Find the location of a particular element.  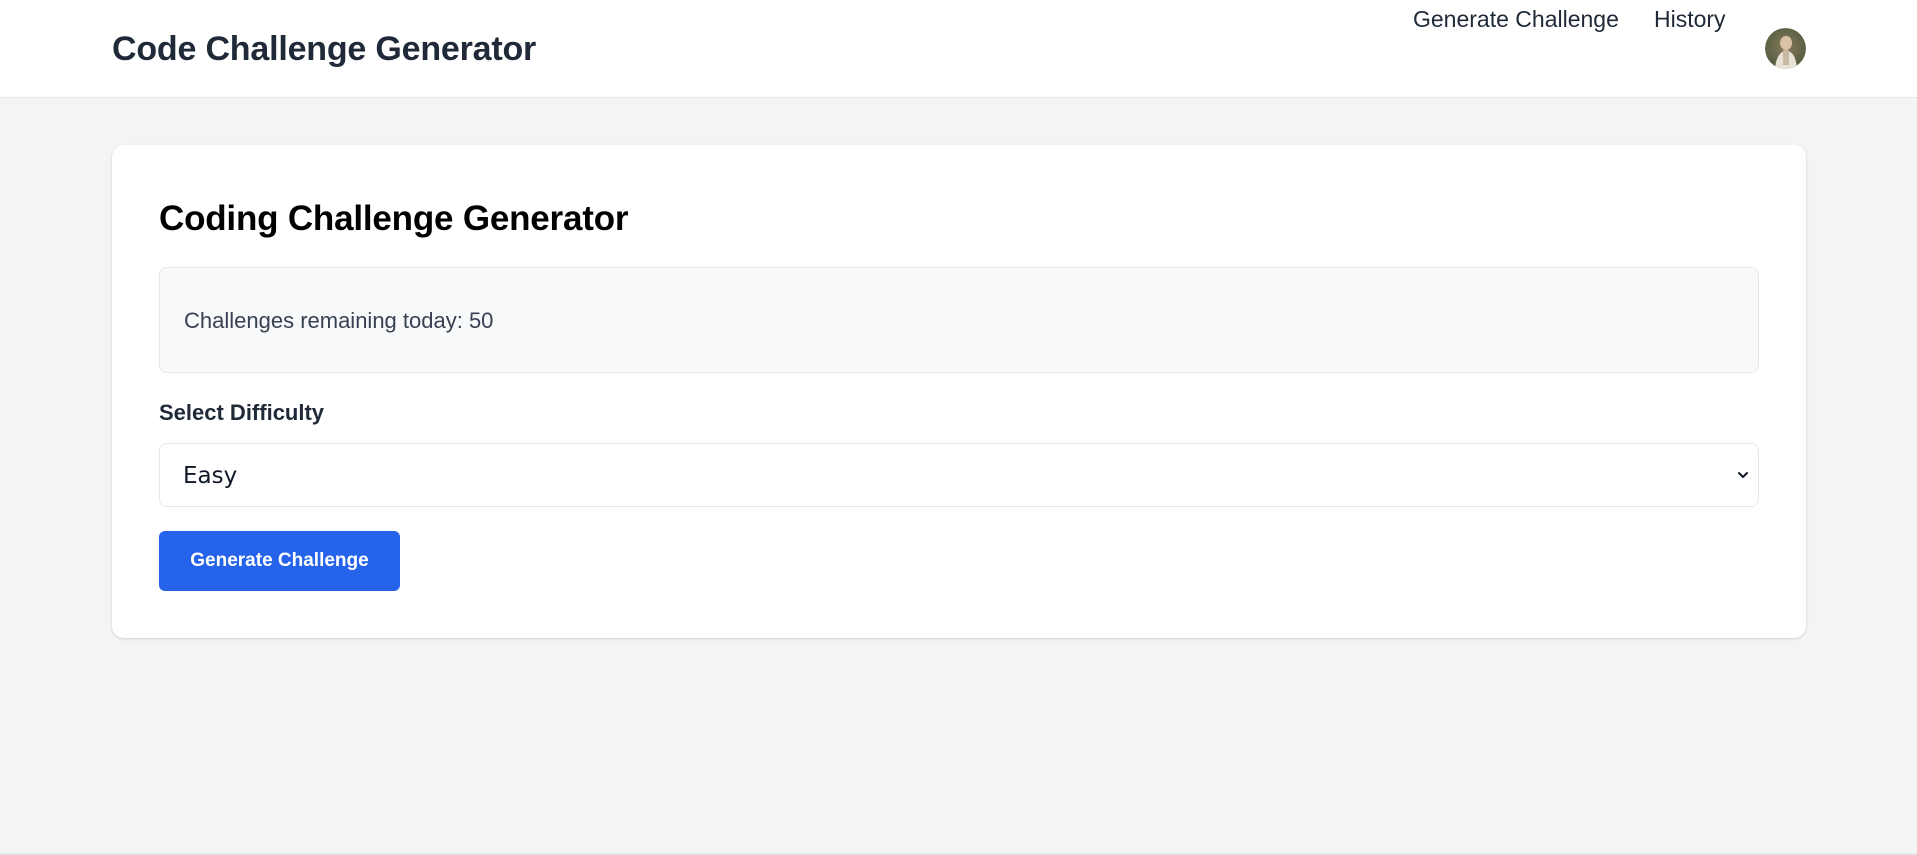

difficulty-selected-value: Easy is located at coordinates (210, 476).